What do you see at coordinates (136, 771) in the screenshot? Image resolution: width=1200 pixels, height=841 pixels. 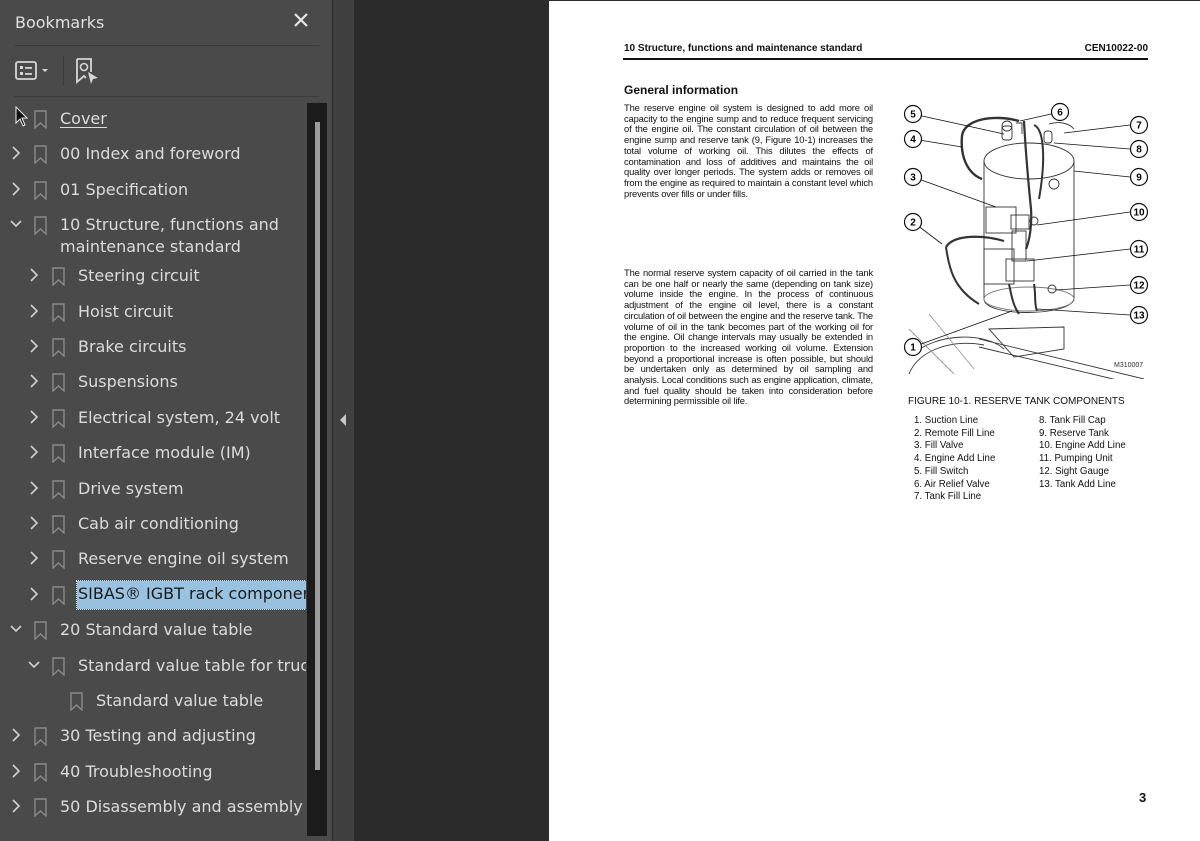 I see `bookmark-label: 40 Troubleshooting` at bounding box center [136, 771].